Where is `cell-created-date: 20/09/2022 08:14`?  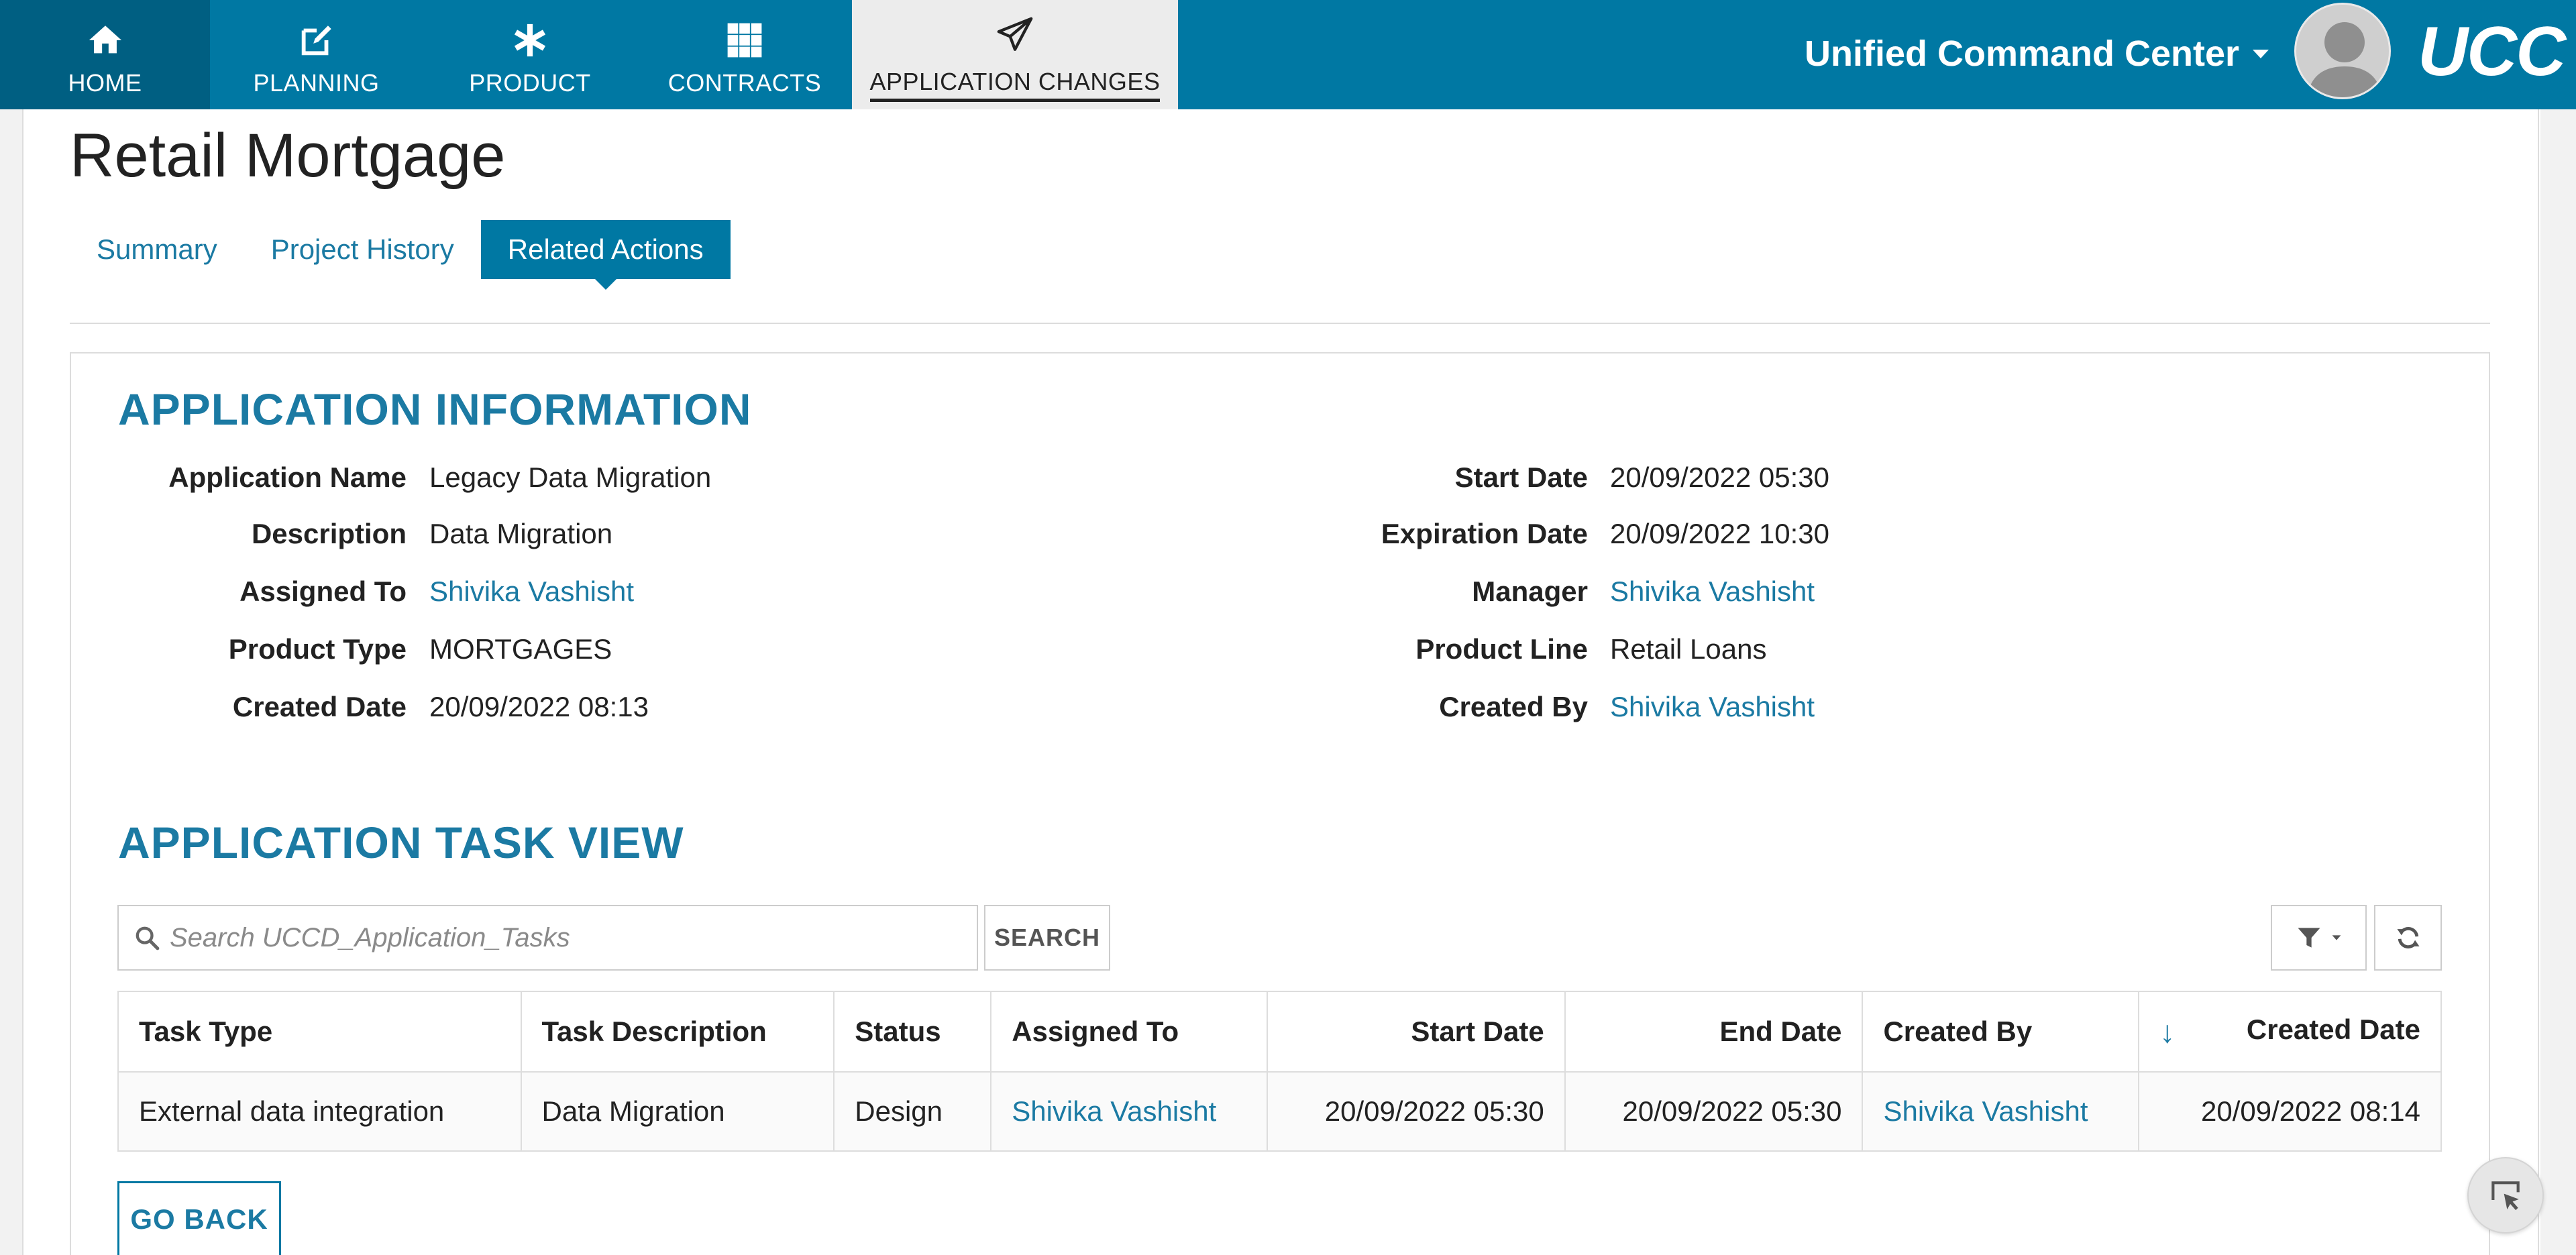
cell-created-date: 20/09/2022 08:14 is located at coordinates (2290, 1111).